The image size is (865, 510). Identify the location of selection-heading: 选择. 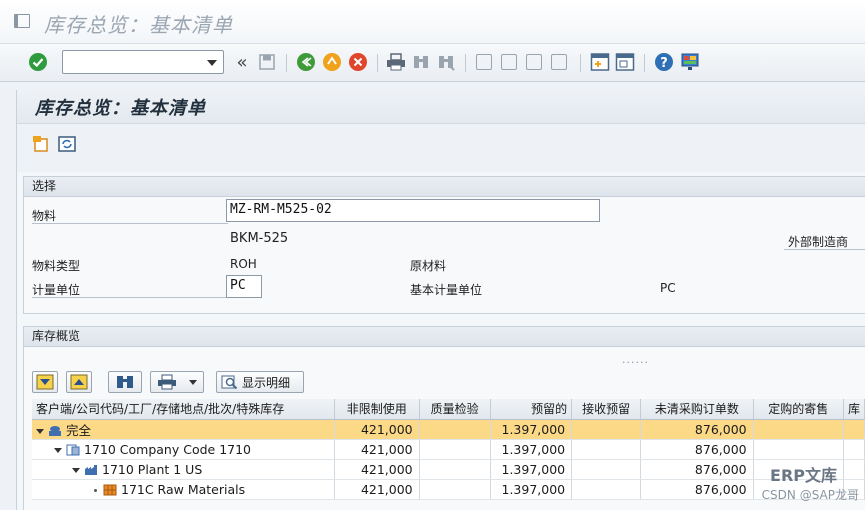
(444, 187).